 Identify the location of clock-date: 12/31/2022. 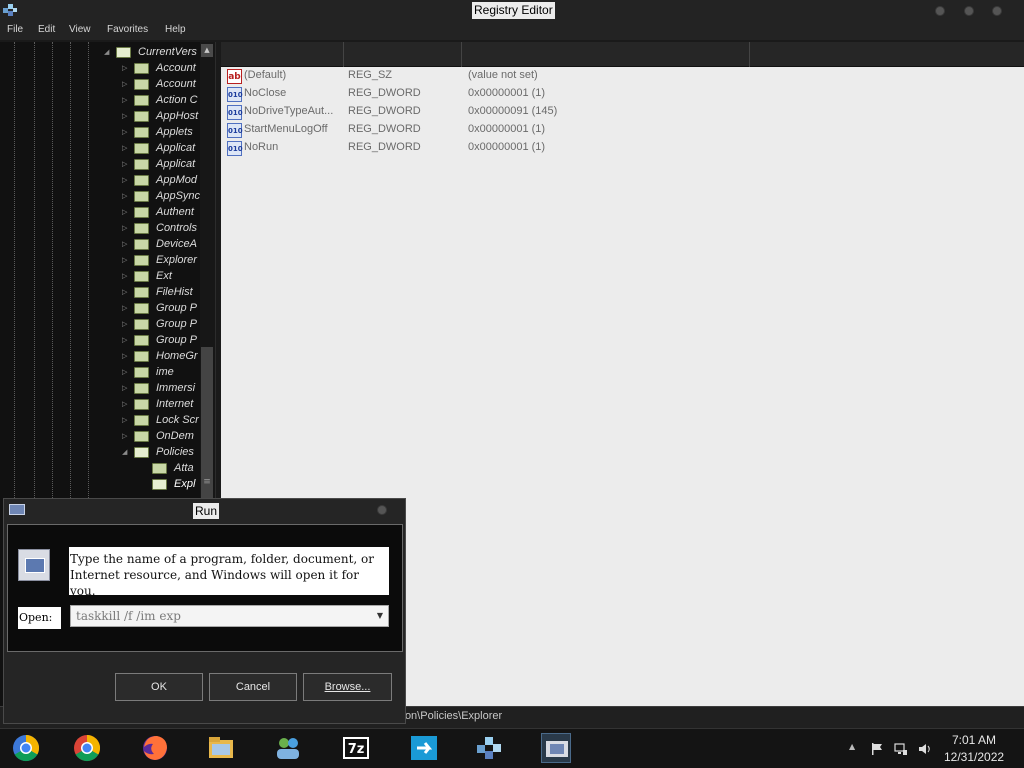
(974, 757).